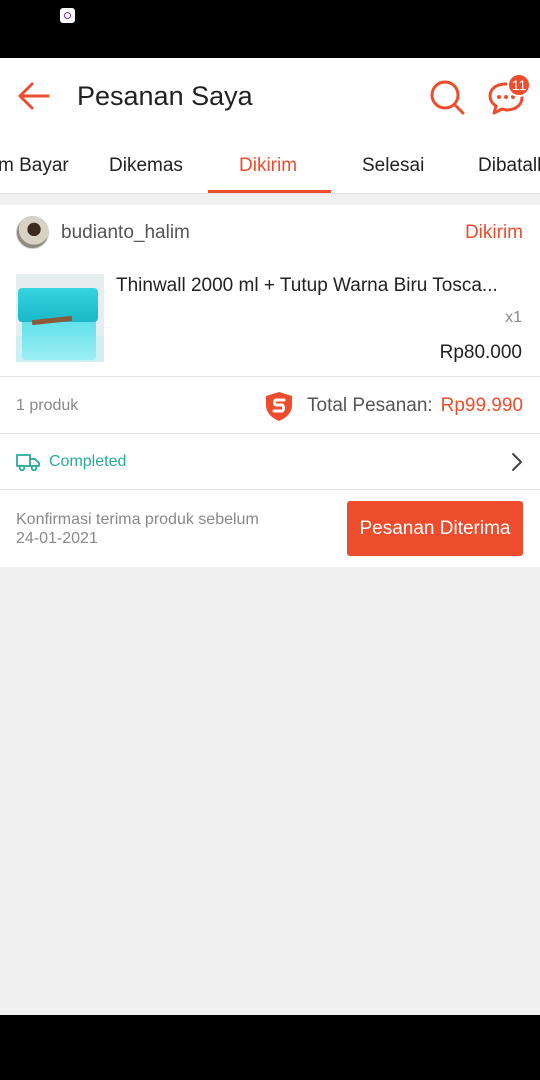 The image size is (540, 1080). What do you see at coordinates (481, 405) in the screenshot?
I see `total-value: Rp99.990` at bounding box center [481, 405].